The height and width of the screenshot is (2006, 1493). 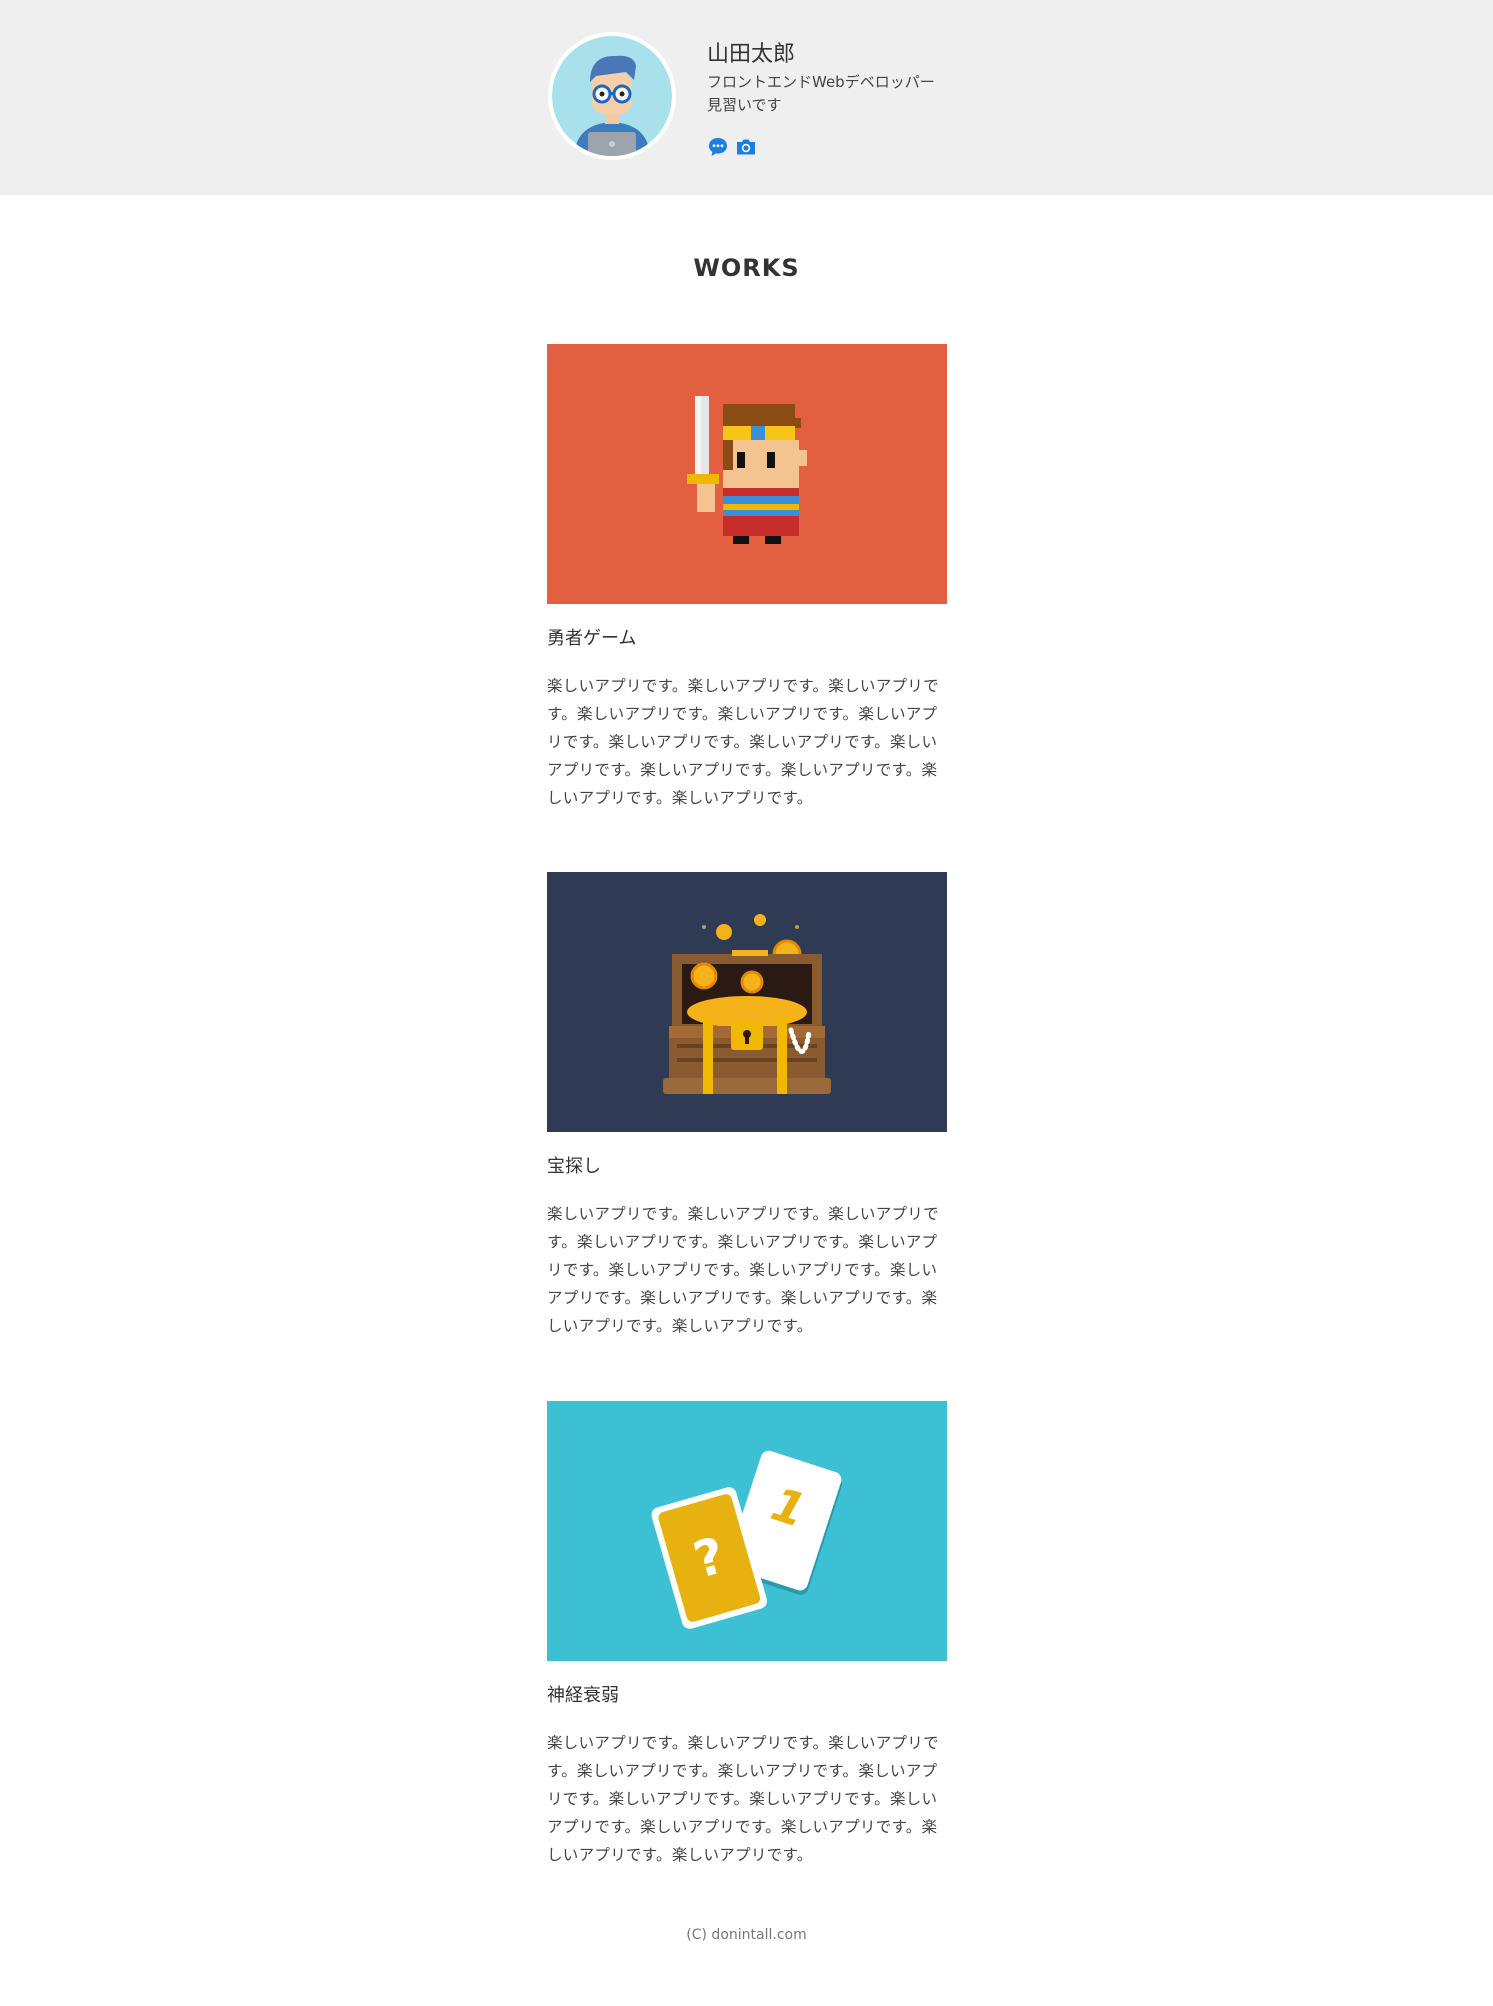 What do you see at coordinates (751, 54) in the screenshot?
I see `profile-name: 山田太郎` at bounding box center [751, 54].